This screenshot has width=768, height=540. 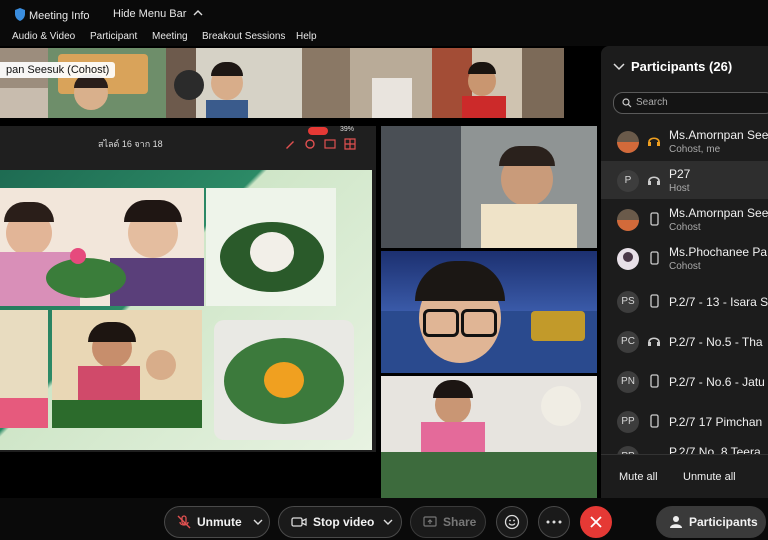 I want to click on video-camera-icon, so click(x=299, y=522).